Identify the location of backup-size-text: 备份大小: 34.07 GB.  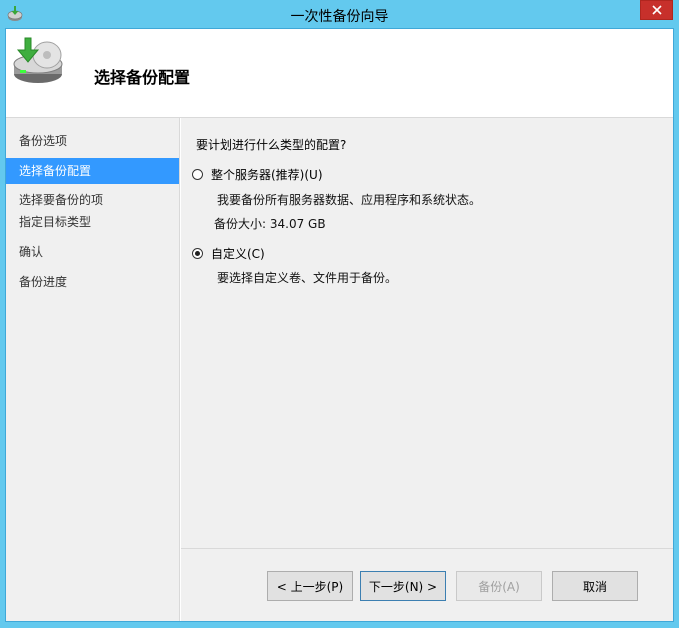
(270, 224).